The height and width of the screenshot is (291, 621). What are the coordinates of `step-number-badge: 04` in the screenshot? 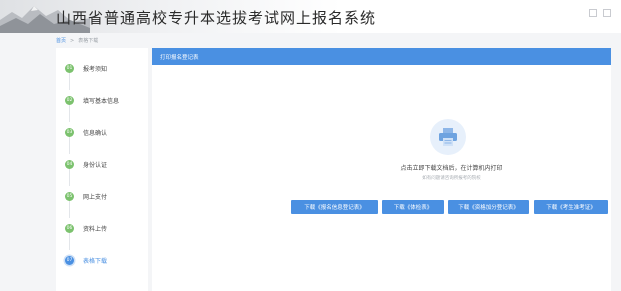 It's located at (69, 164).